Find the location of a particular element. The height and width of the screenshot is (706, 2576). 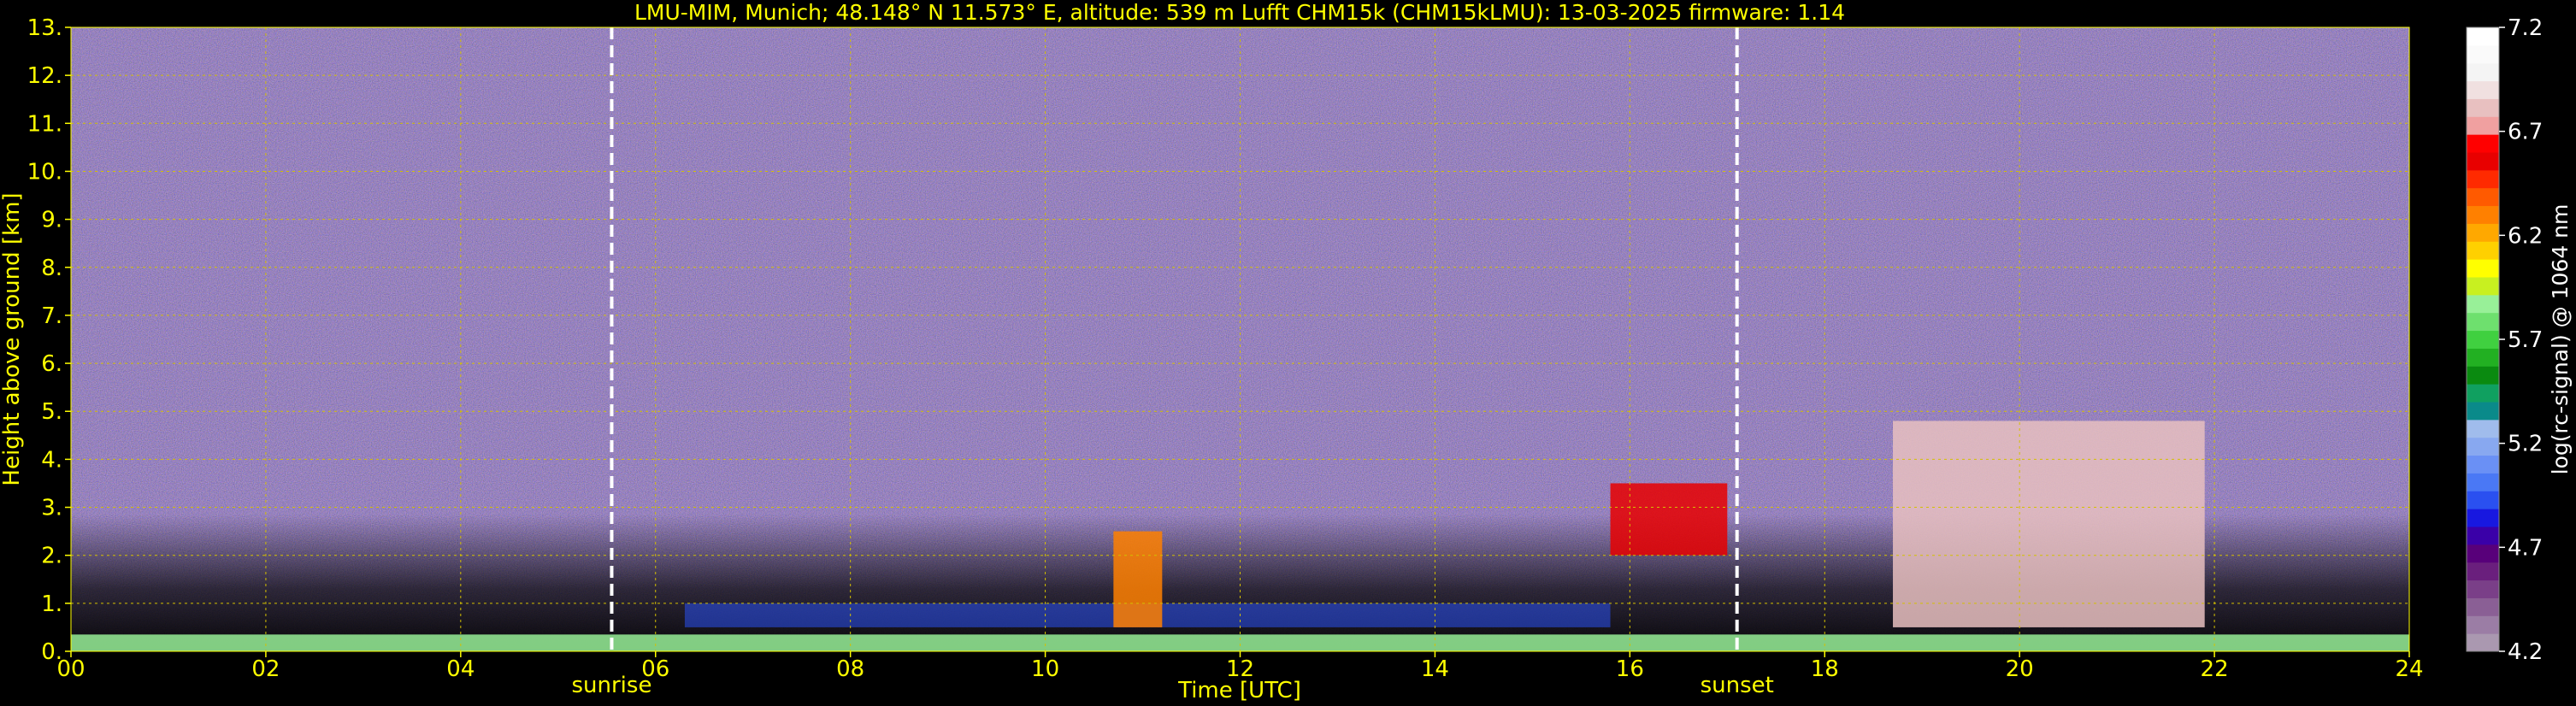

colorbar-tick-label-3: 5.7 is located at coordinates (2525, 340).